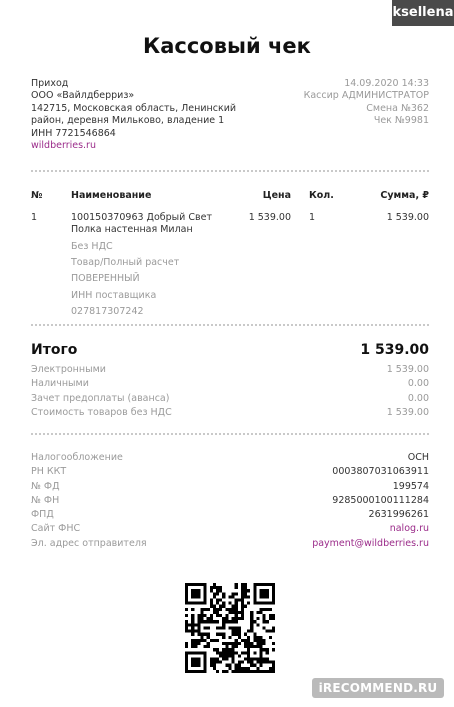 This screenshot has width=454, height=707. What do you see at coordinates (49, 472) in the screenshot?
I see `fiscal-label: РН ККТ` at bounding box center [49, 472].